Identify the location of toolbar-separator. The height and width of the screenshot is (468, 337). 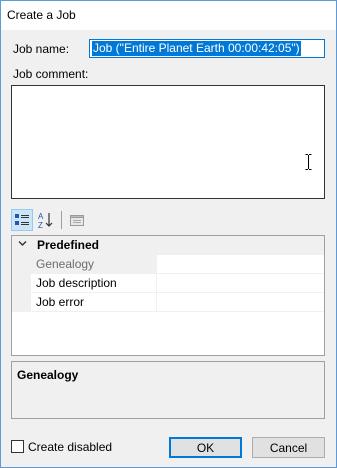
(61, 220).